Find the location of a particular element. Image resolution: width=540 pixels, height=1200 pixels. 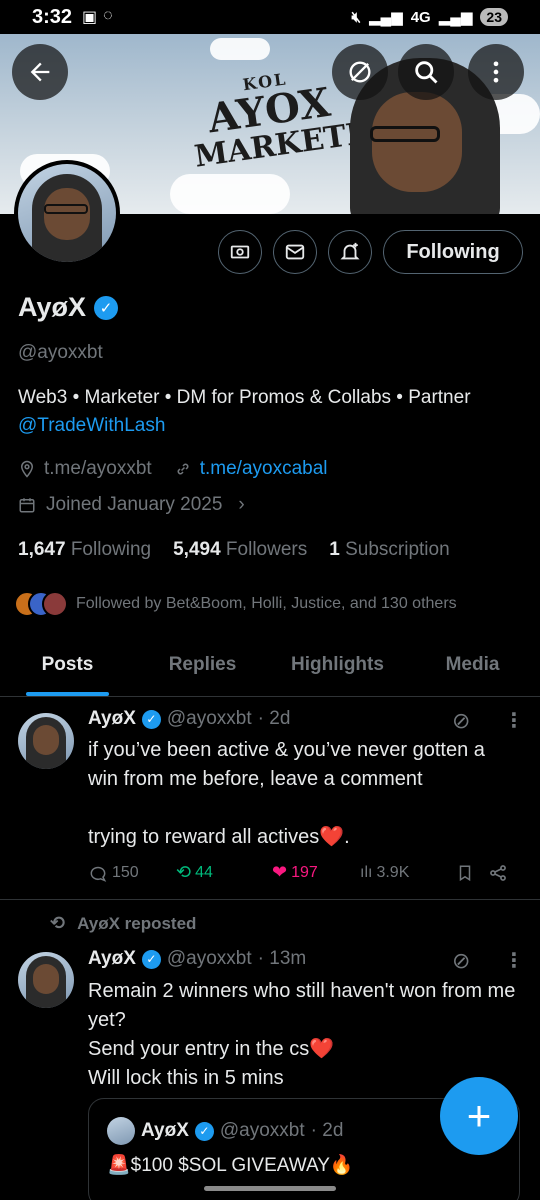

reply-count: 150 is located at coordinates (125, 872).